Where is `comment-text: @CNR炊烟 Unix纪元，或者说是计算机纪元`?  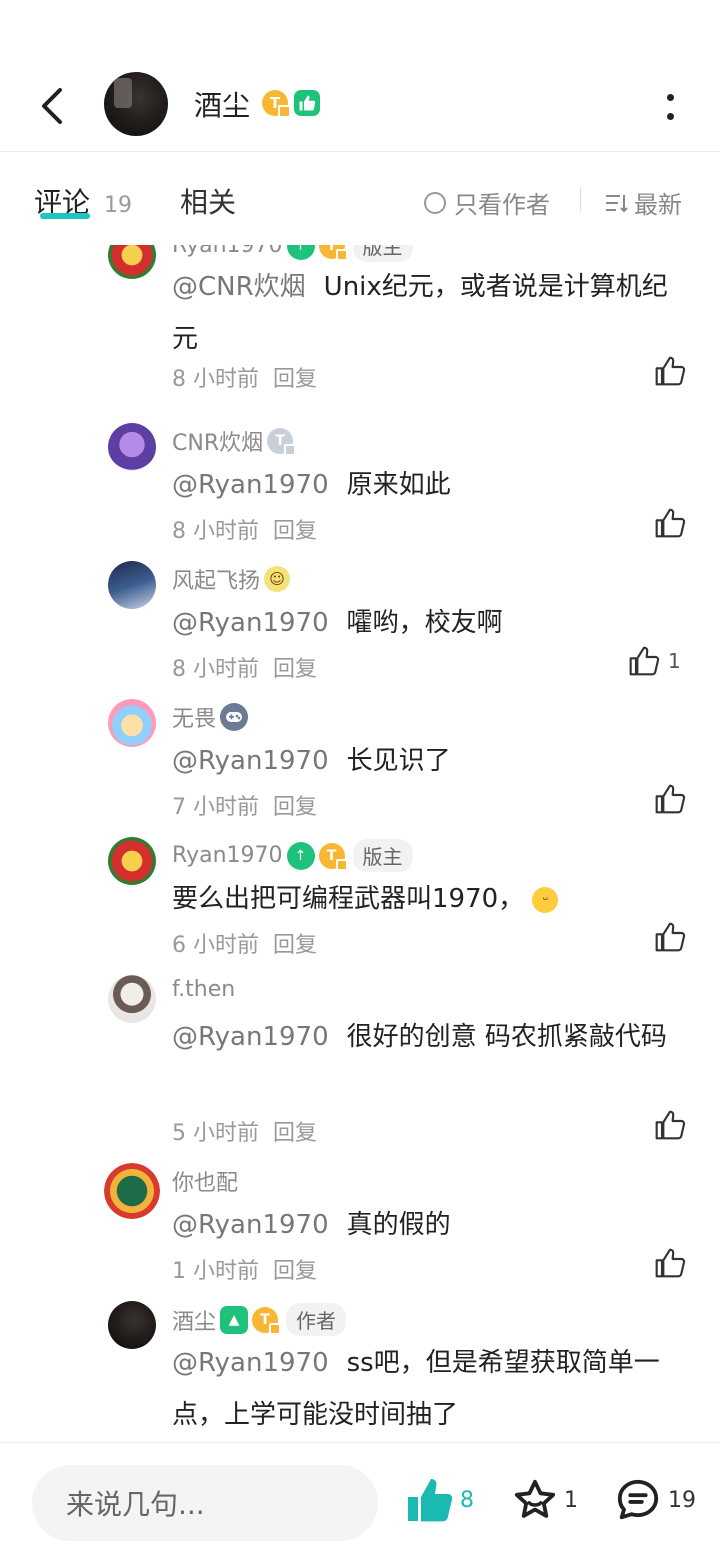
comment-text: @CNR炊烟 Unix纪元，或者说是计算机纪元 is located at coordinates (420, 313).